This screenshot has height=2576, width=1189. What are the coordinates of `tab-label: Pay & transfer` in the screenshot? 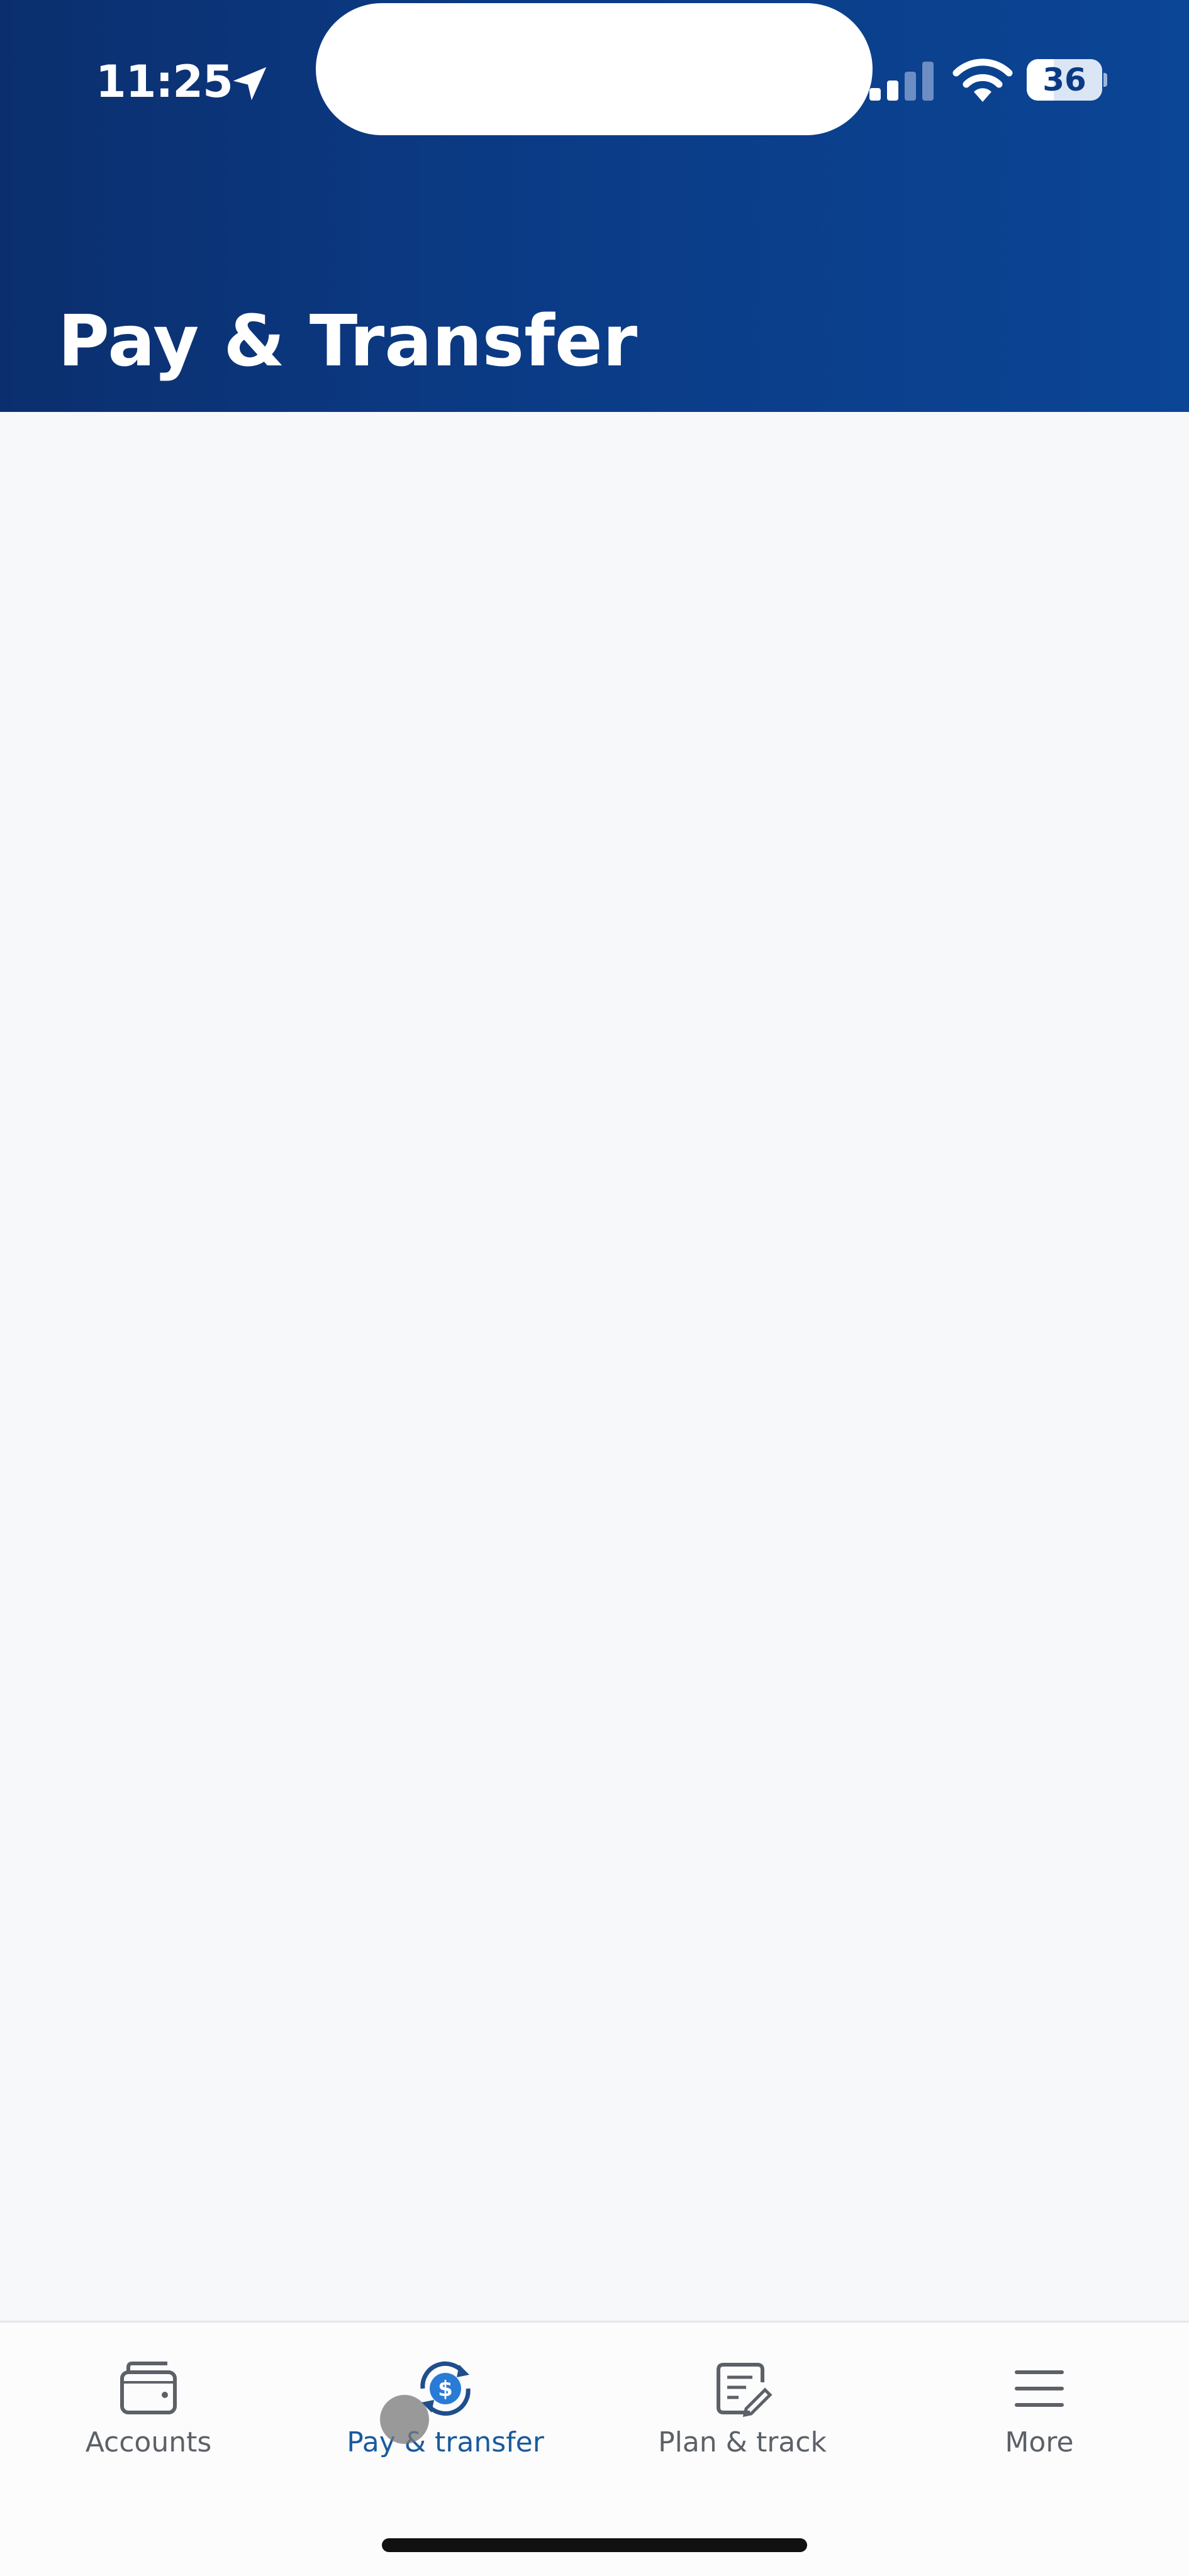 It's located at (445, 2442).